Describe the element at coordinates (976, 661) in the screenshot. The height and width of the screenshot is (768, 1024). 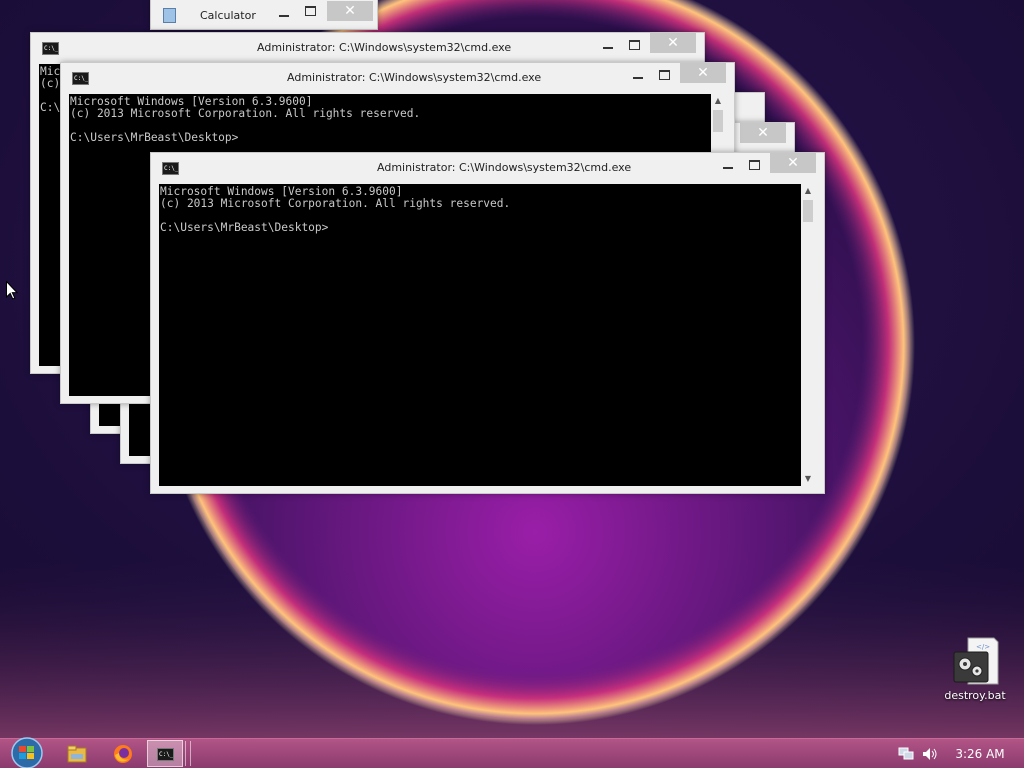
I see `batch-file-gears-icon: </>` at that location.